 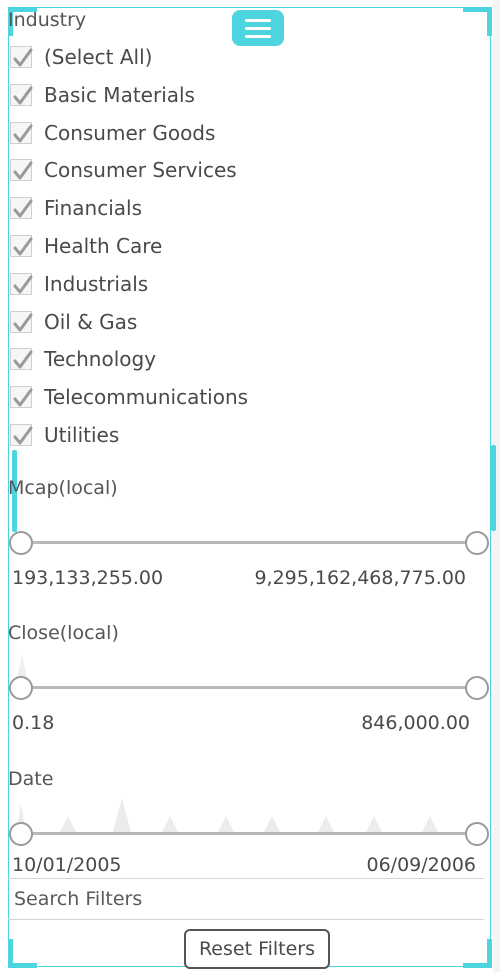 What do you see at coordinates (63, 633) in the screenshot?
I see `close-label: Close(local)` at bounding box center [63, 633].